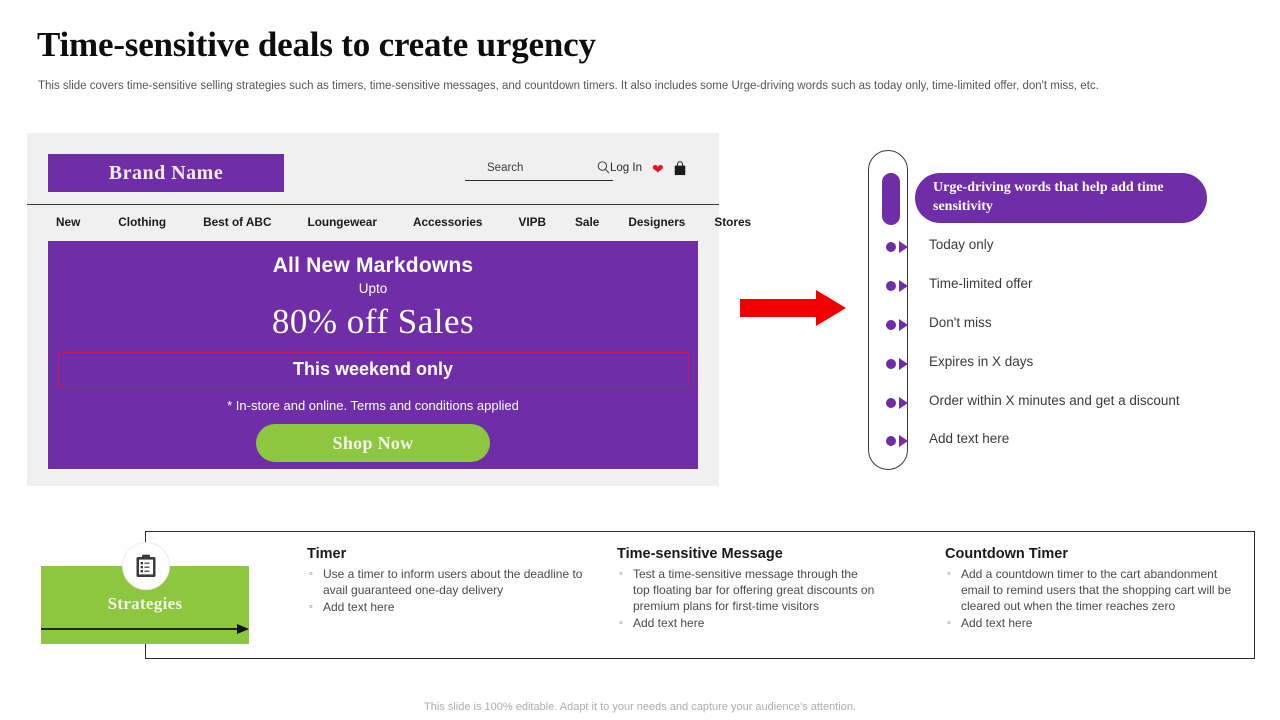  I want to click on red-arrow-icon, so click(793, 308).